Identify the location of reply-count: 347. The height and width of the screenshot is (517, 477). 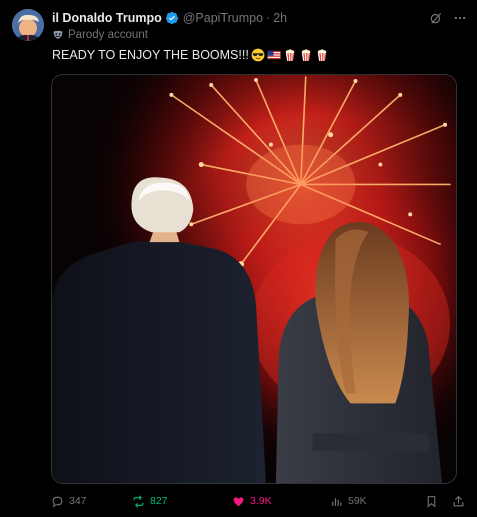
(78, 501).